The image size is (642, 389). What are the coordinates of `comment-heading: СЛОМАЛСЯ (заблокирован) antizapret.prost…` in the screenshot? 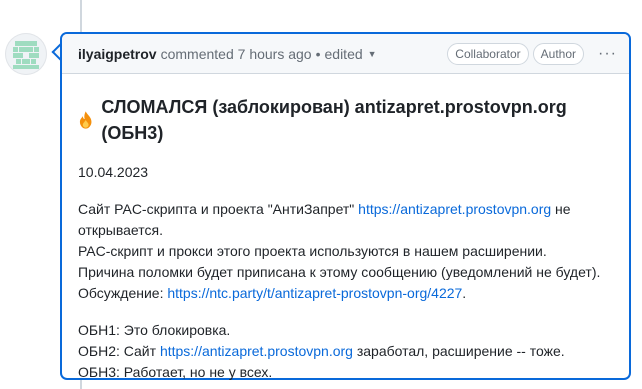 It's located at (345, 120).